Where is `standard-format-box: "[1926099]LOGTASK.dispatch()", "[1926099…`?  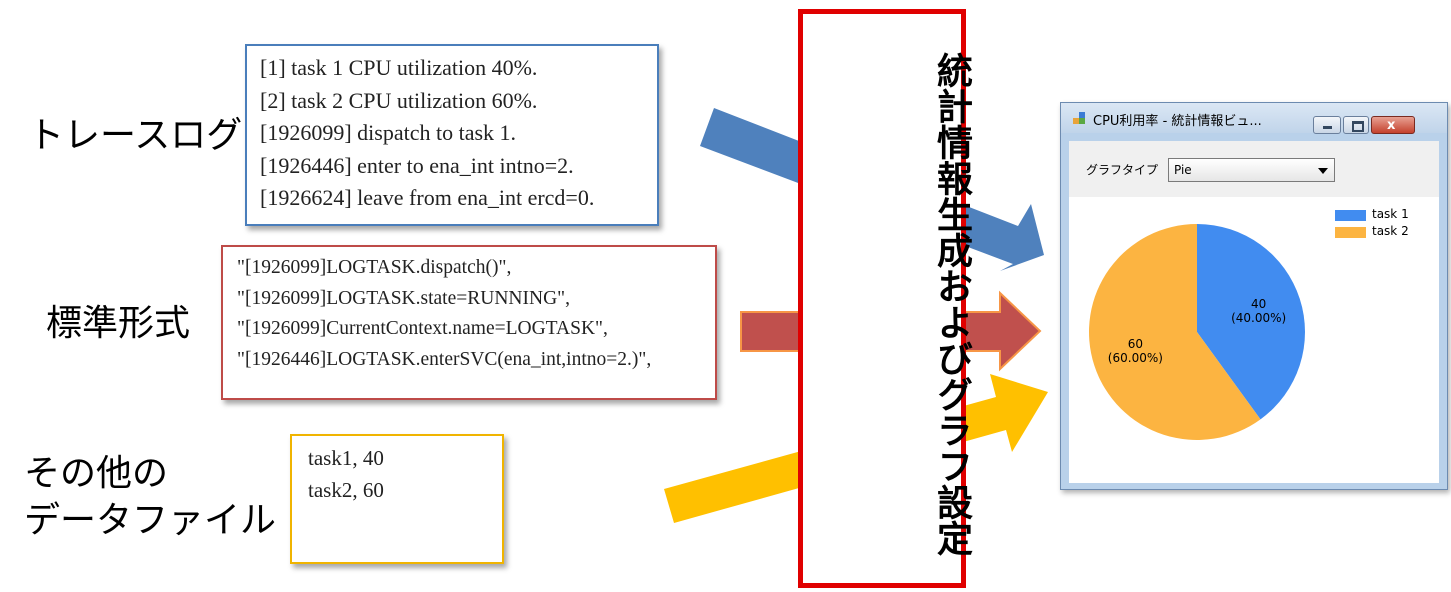 standard-format-box: "[1926099]LOGTASK.dispatch()", "[1926099… is located at coordinates (469, 322).